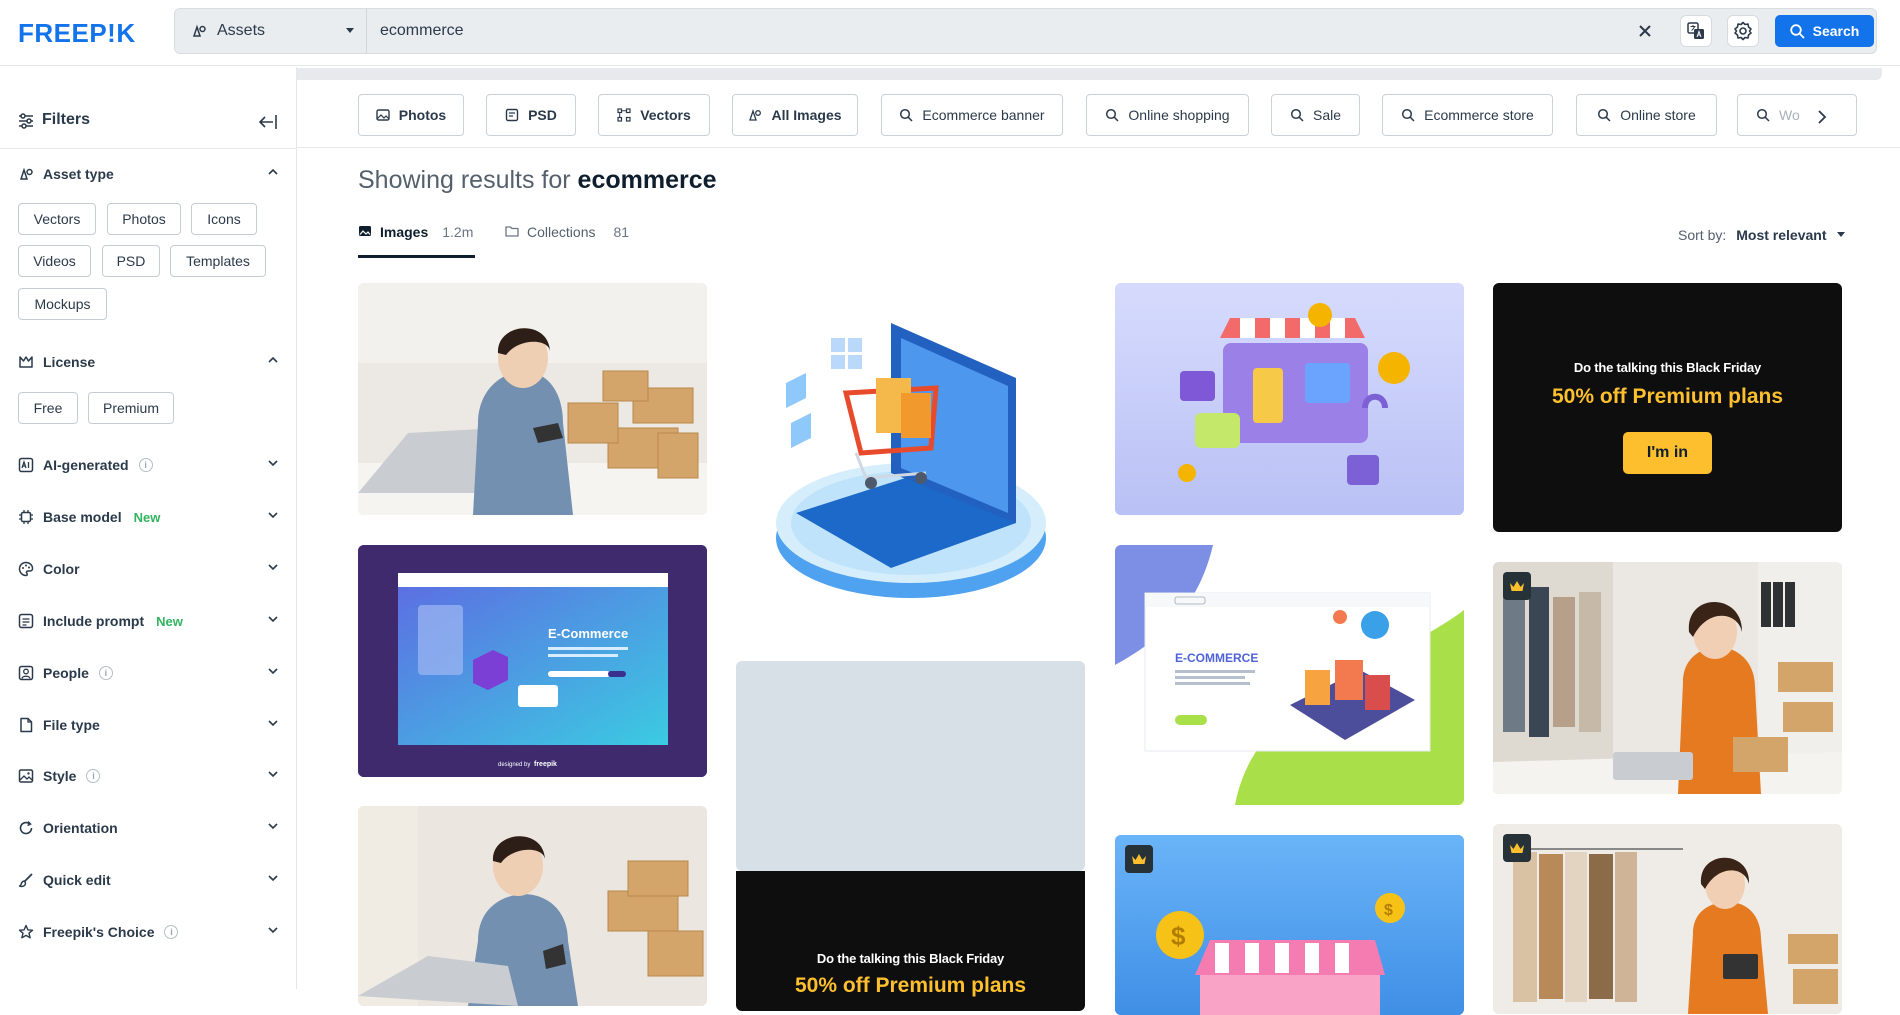 This screenshot has height=1015, width=1900. I want to click on result-card-ecommerce-web: E-COMMERCE, so click(1289, 675).